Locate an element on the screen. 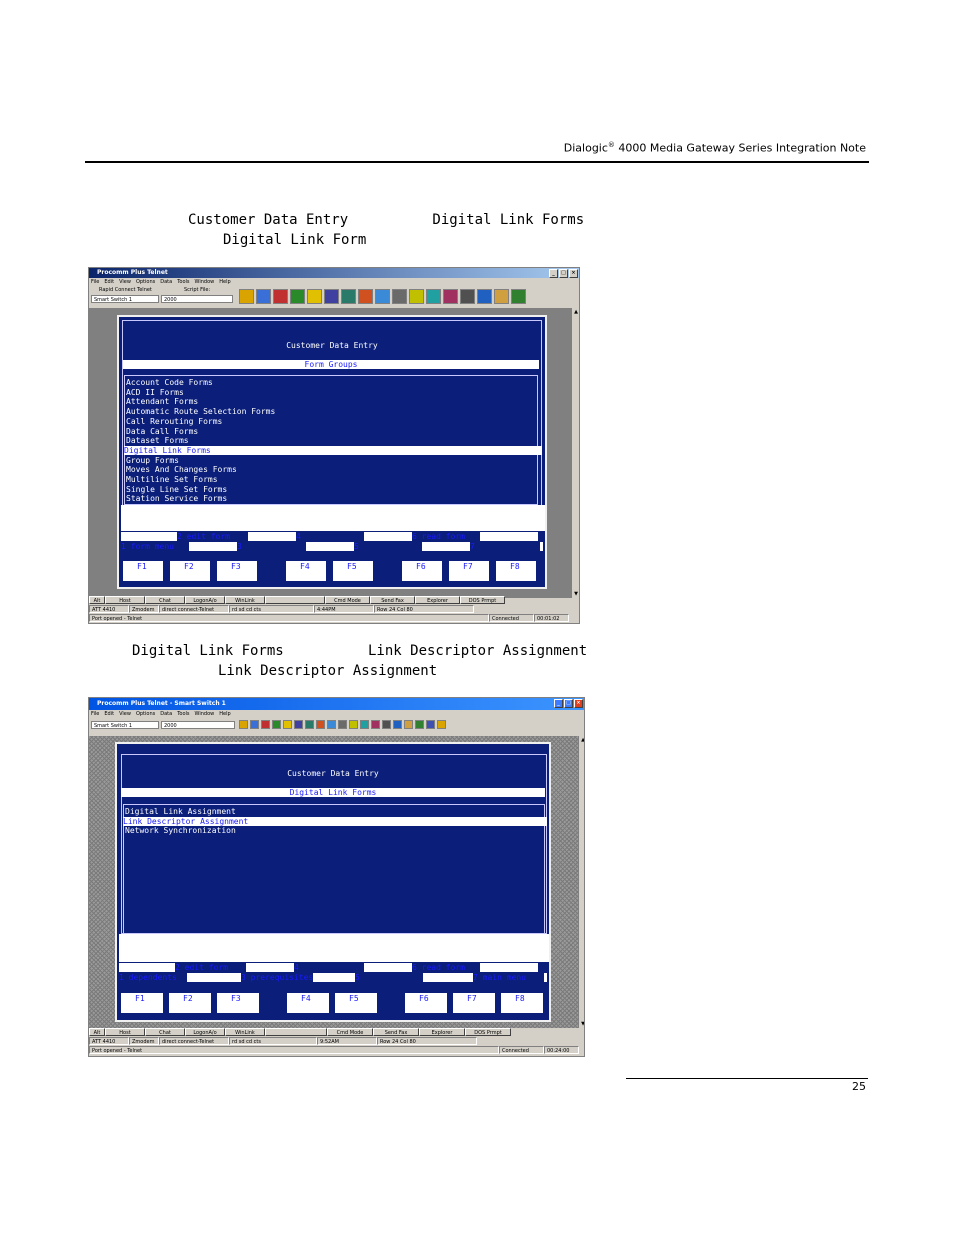 The width and height of the screenshot is (954, 1235). list-item: ACD II Forms is located at coordinates (155, 393).